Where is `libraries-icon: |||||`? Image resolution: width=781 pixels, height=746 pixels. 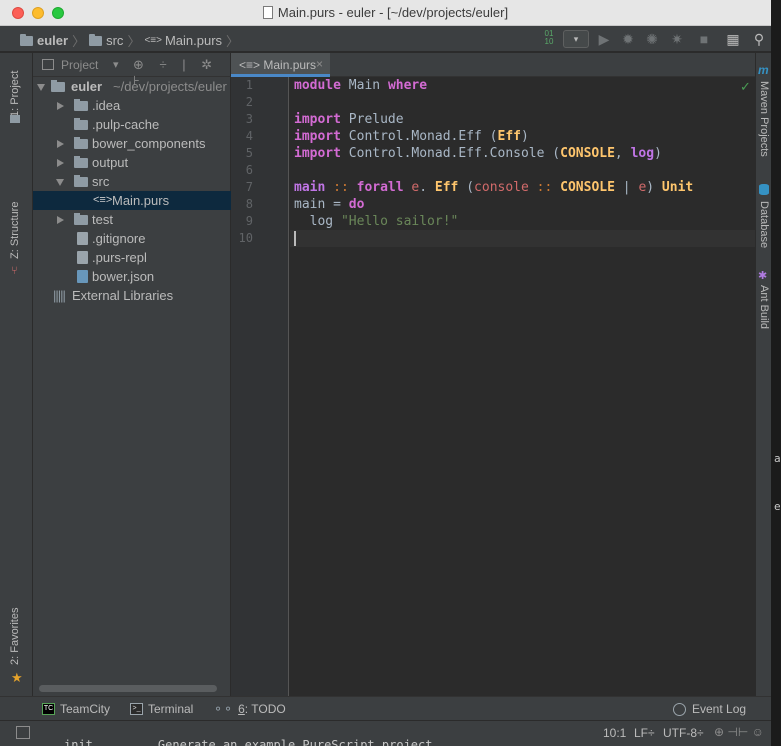 libraries-icon: ||||| is located at coordinates (59, 295).